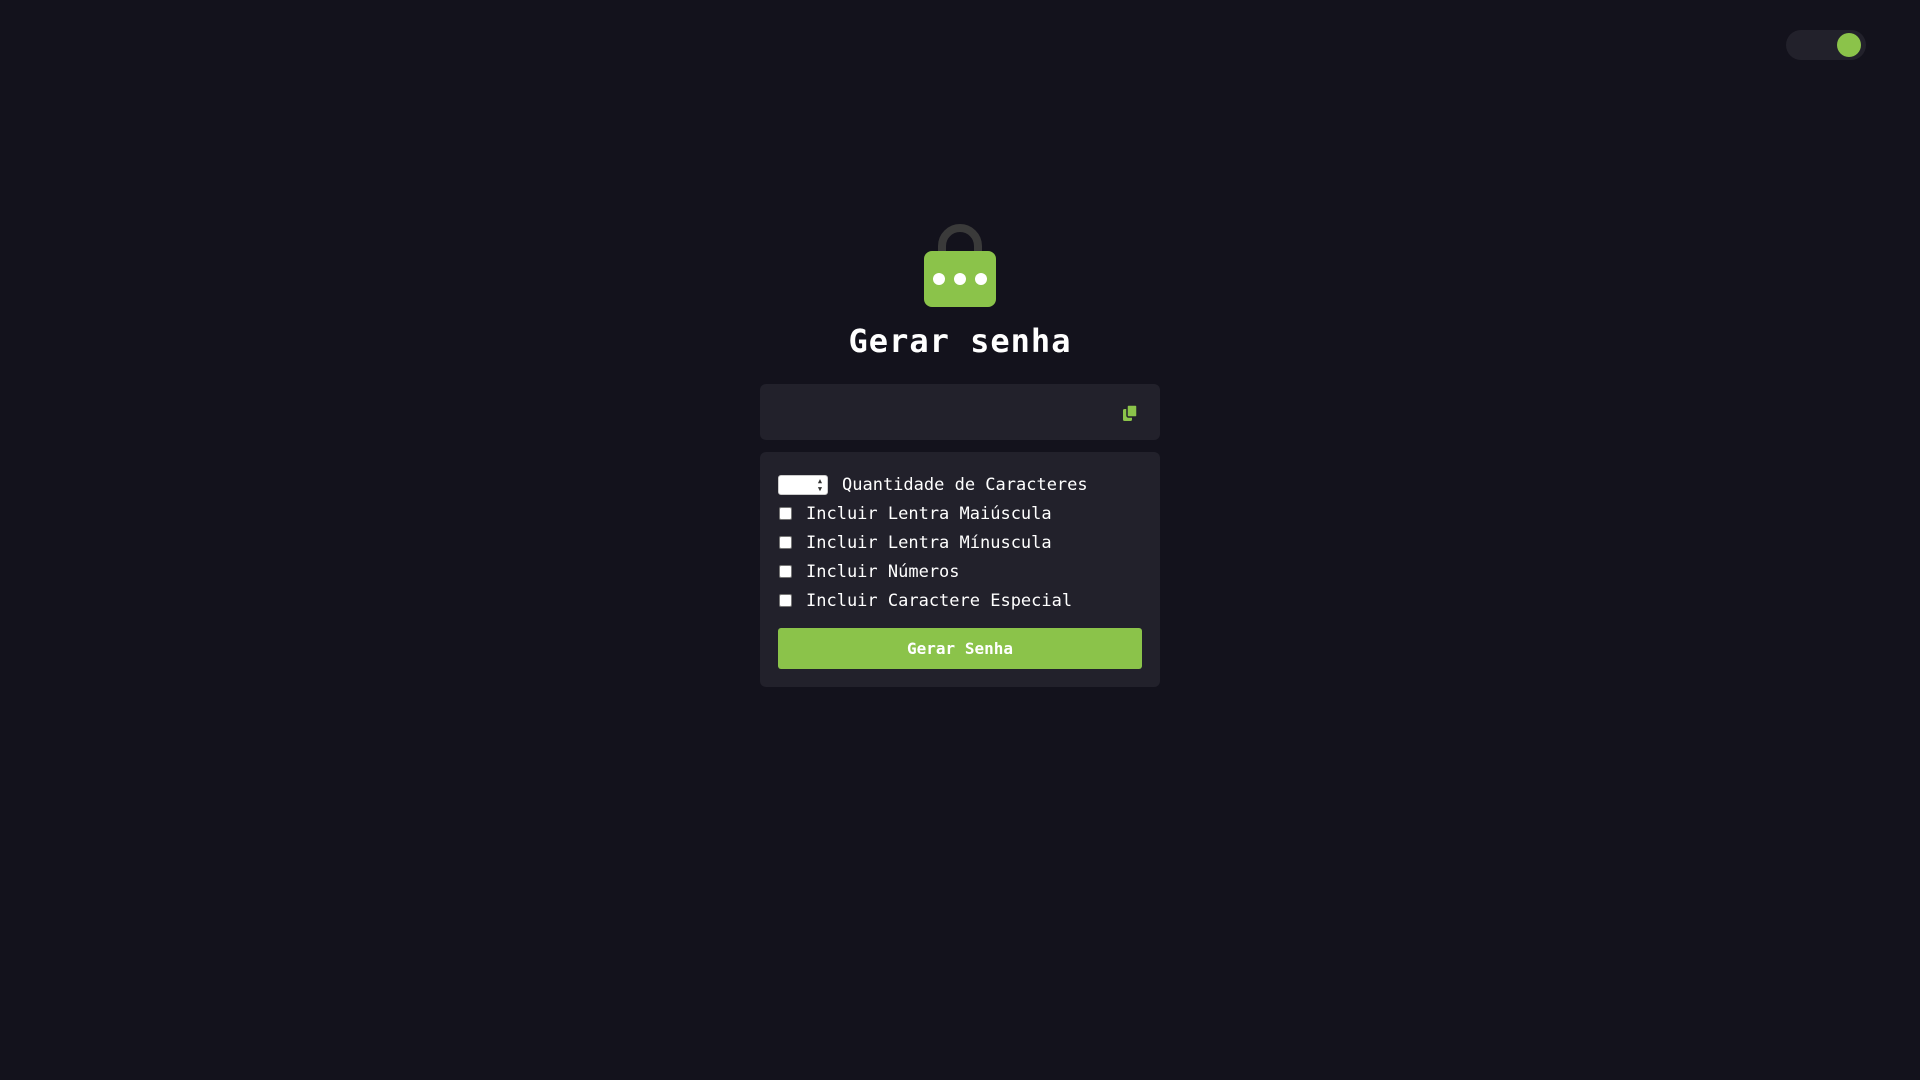  Describe the element at coordinates (939, 412) in the screenshot. I see `password-output` at that location.